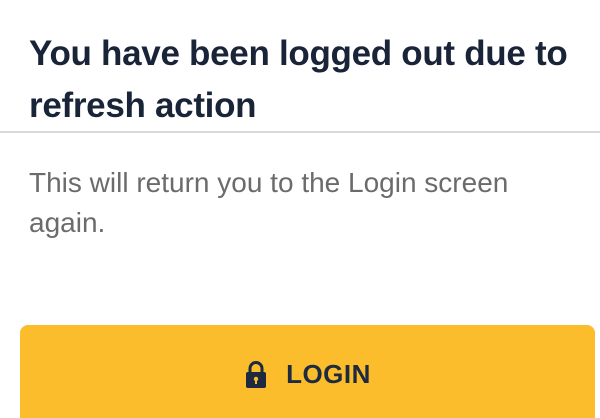 The image size is (600, 418). Describe the element at coordinates (328, 374) in the screenshot. I see `login-button-label: LOGIN` at that location.